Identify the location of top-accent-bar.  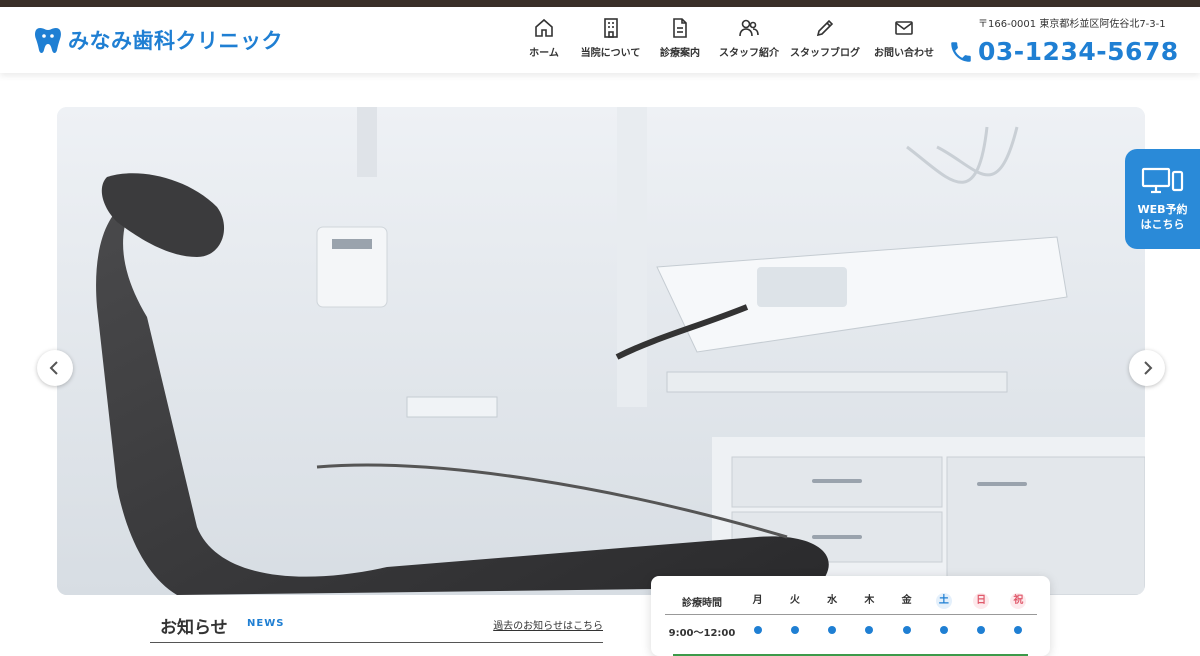
(600, 3).